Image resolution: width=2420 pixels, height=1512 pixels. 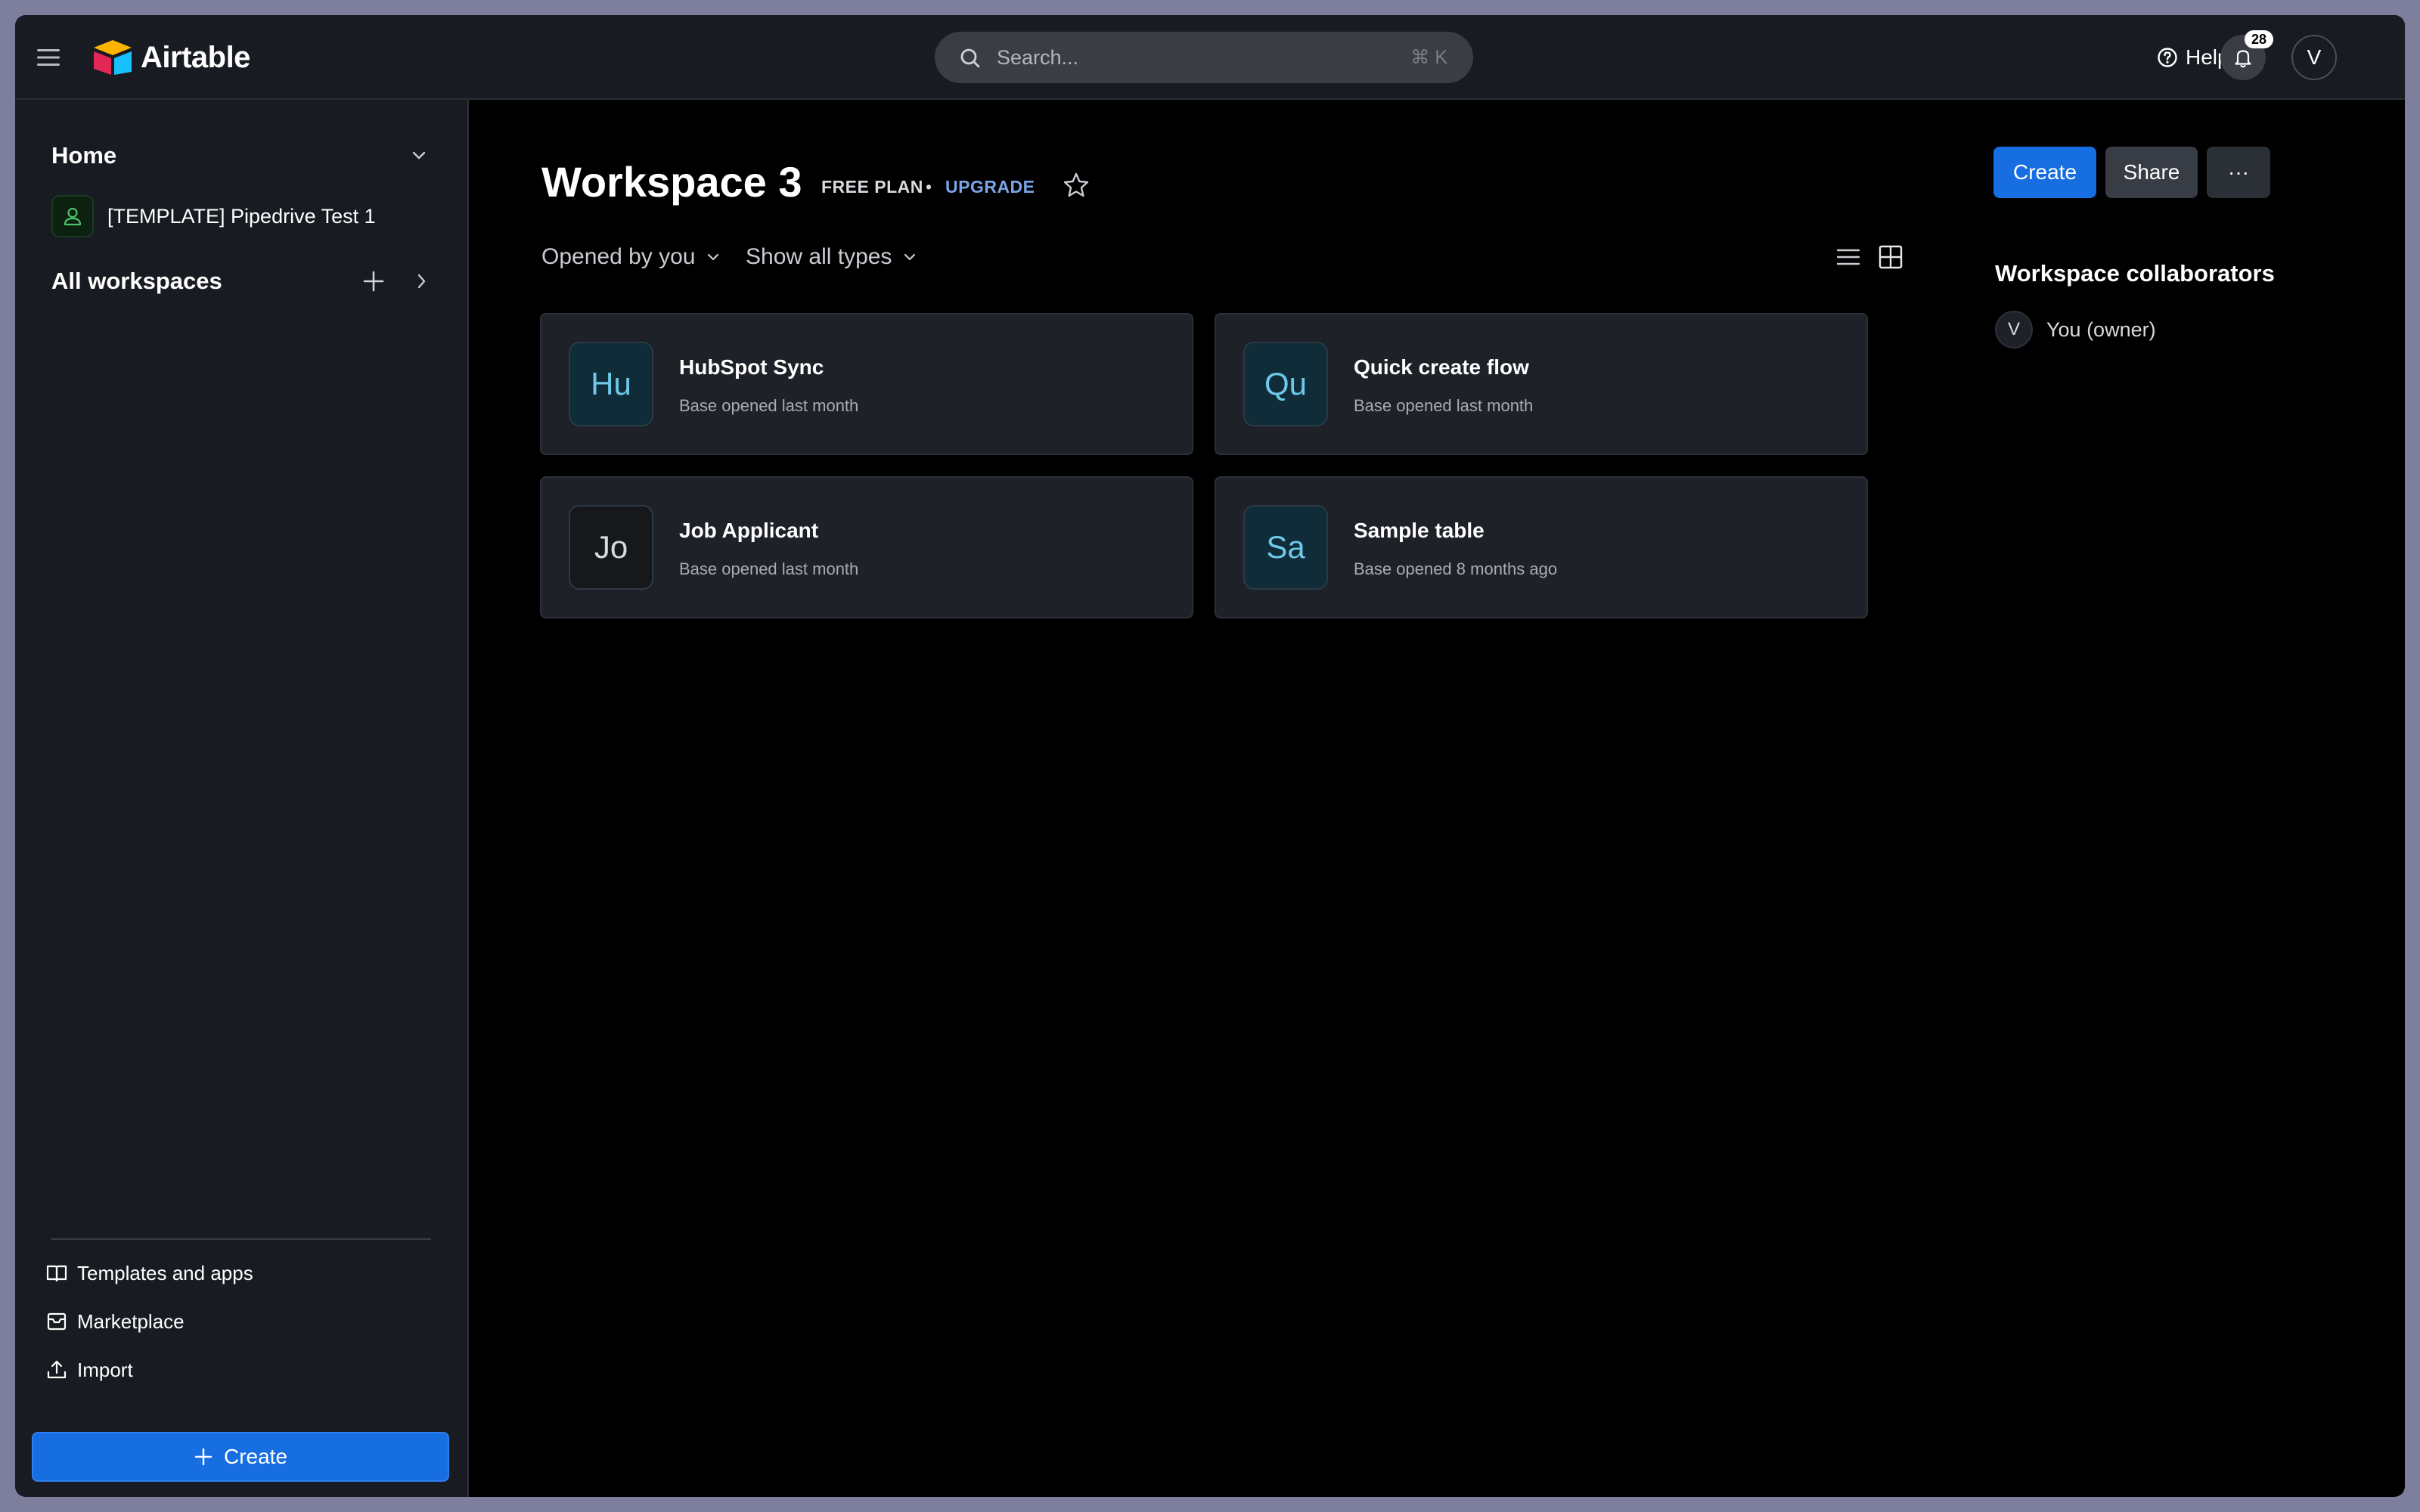 What do you see at coordinates (2259, 39) in the screenshot?
I see `notification-badge: 28` at bounding box center [2259, 39].